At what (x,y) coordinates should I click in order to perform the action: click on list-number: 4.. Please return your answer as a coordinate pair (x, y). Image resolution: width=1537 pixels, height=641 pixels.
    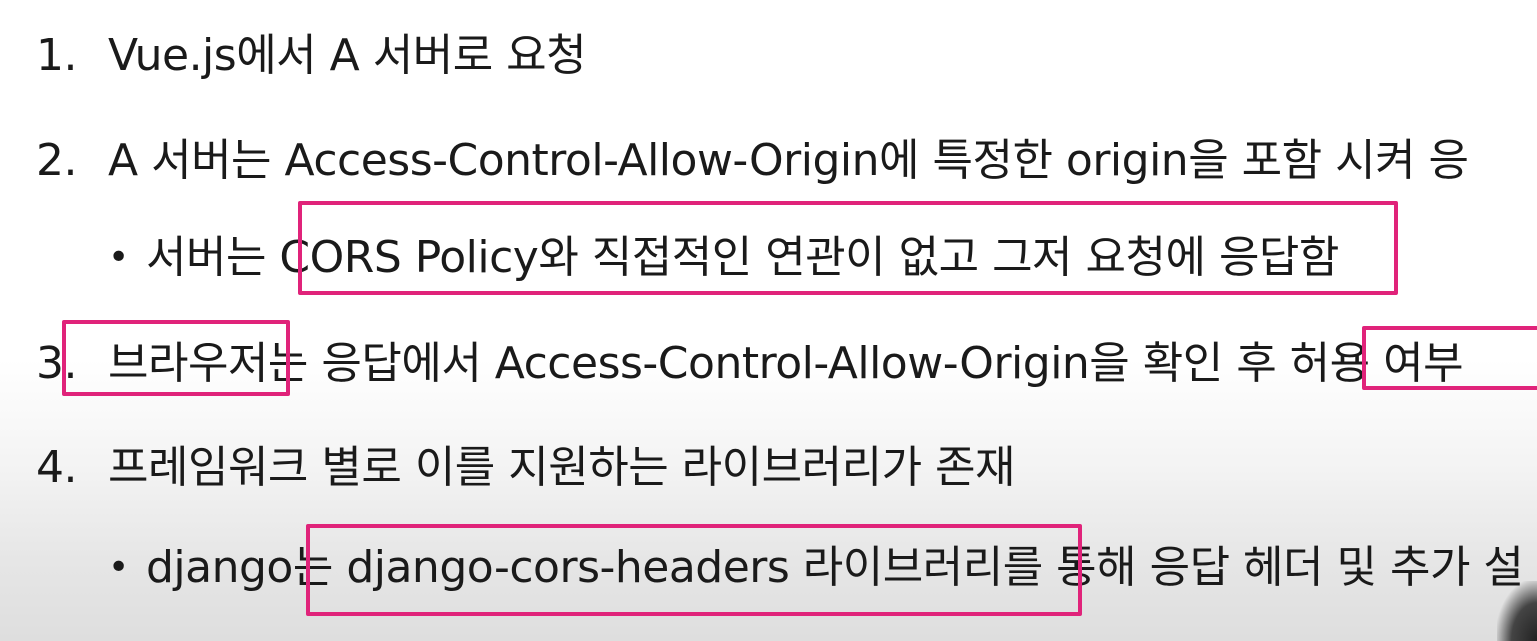
    Looking at the image, I should click on (56, 467).